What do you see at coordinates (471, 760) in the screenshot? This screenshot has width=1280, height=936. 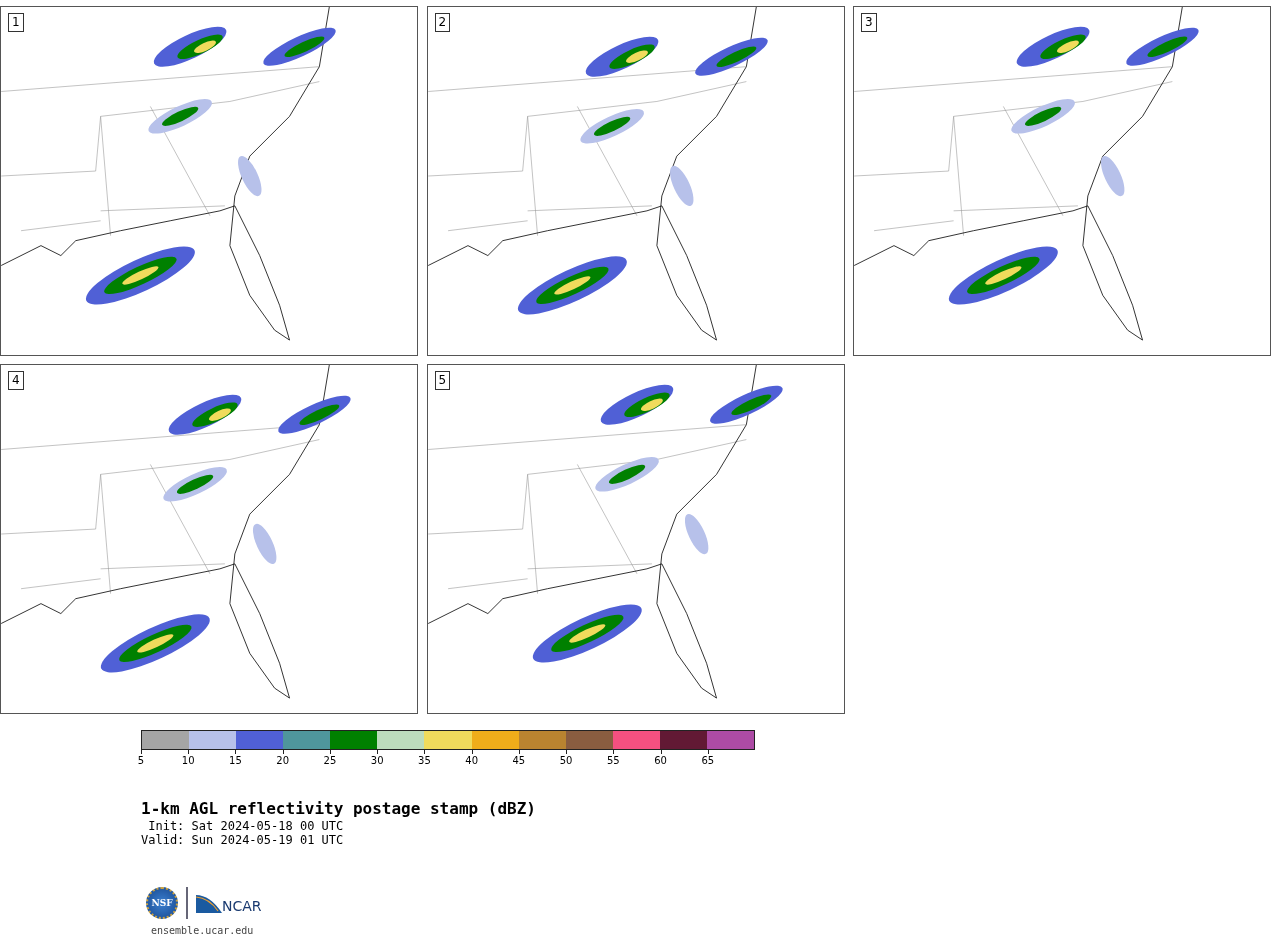 I see `colorbar-tick-label: 40` at bounding box center [471, 760].